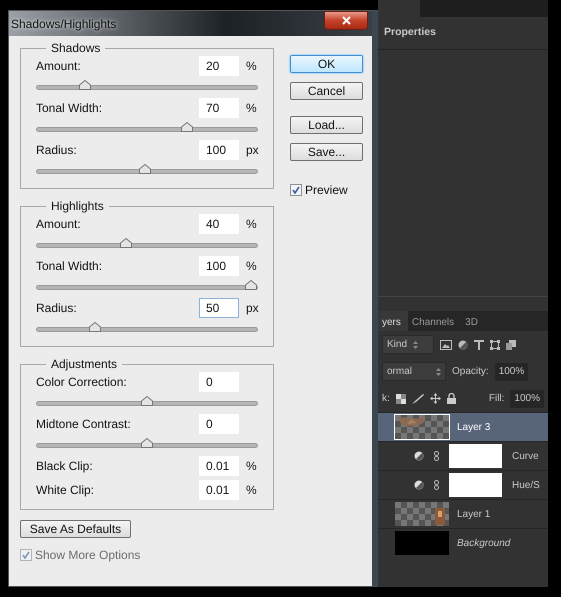 The image size is (561, 597). I want to click on panel-tab: yers, so click(393, 321).